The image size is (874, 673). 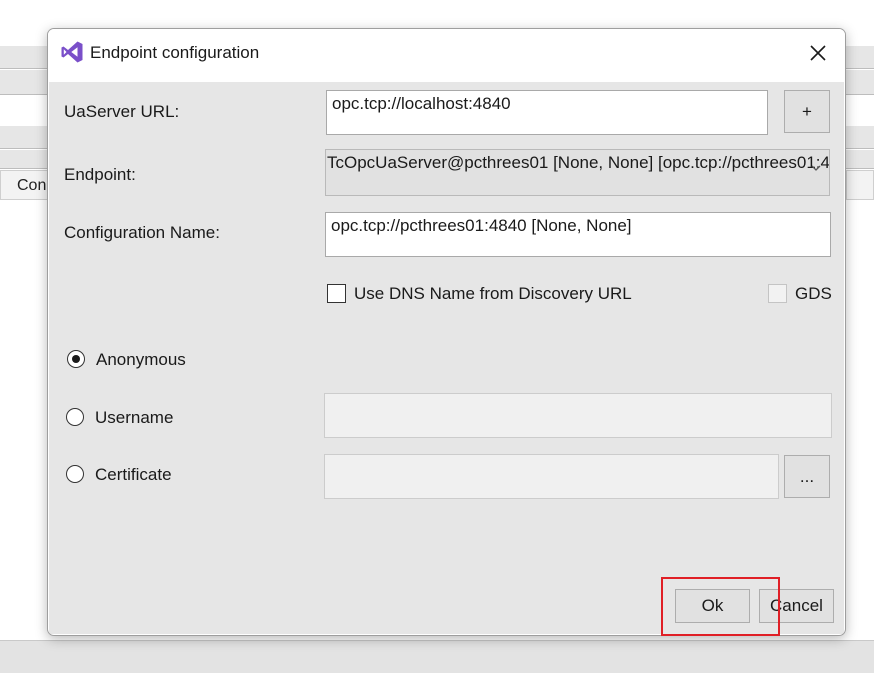 What do you see at coordinates (551, 476) in the screenshot?
I see `certificate-input` at bounding box center [551, 476].